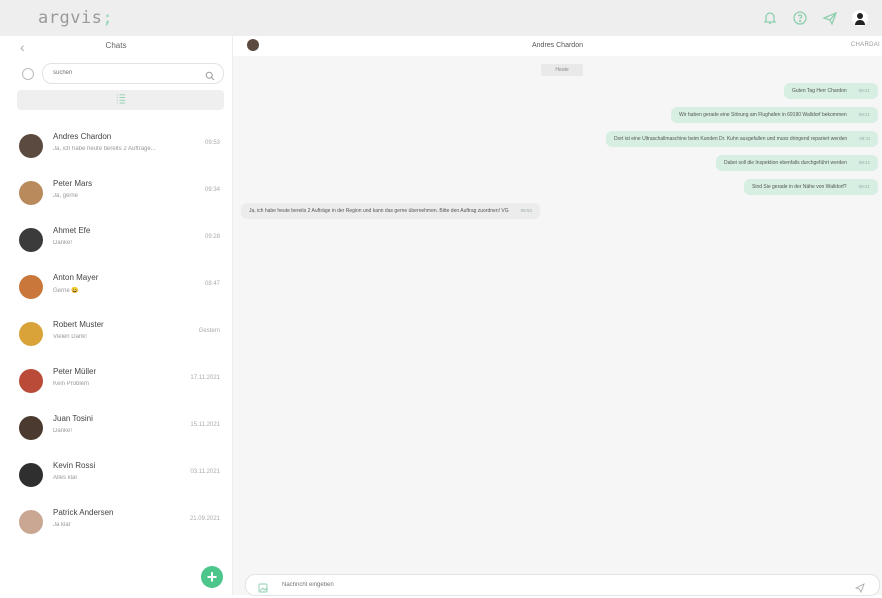 The height and width of the screenshot is (598, 882). I want to click on chat-time: 09:34, so click(212, 190).